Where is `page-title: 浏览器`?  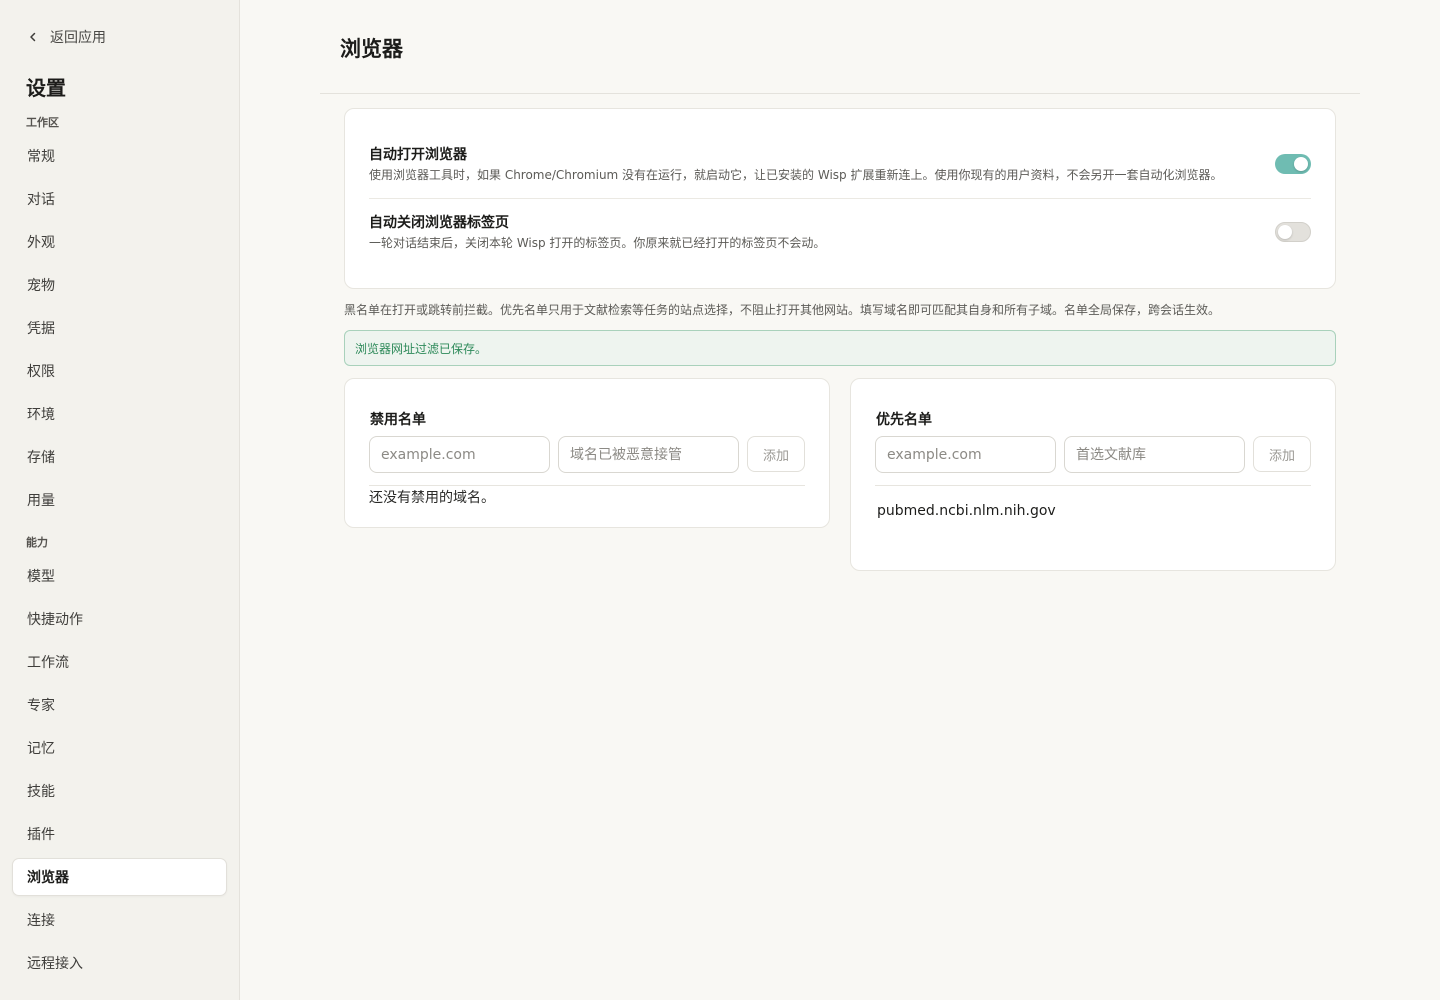
page-title: 浏览器 is located at coordinates (371, 49).